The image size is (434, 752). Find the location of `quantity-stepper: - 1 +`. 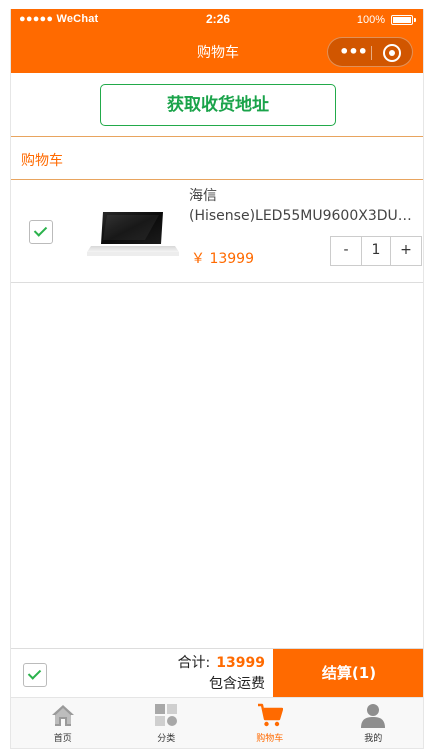

quantity-stepper: - 1 + is located at coordinates (376, 251).